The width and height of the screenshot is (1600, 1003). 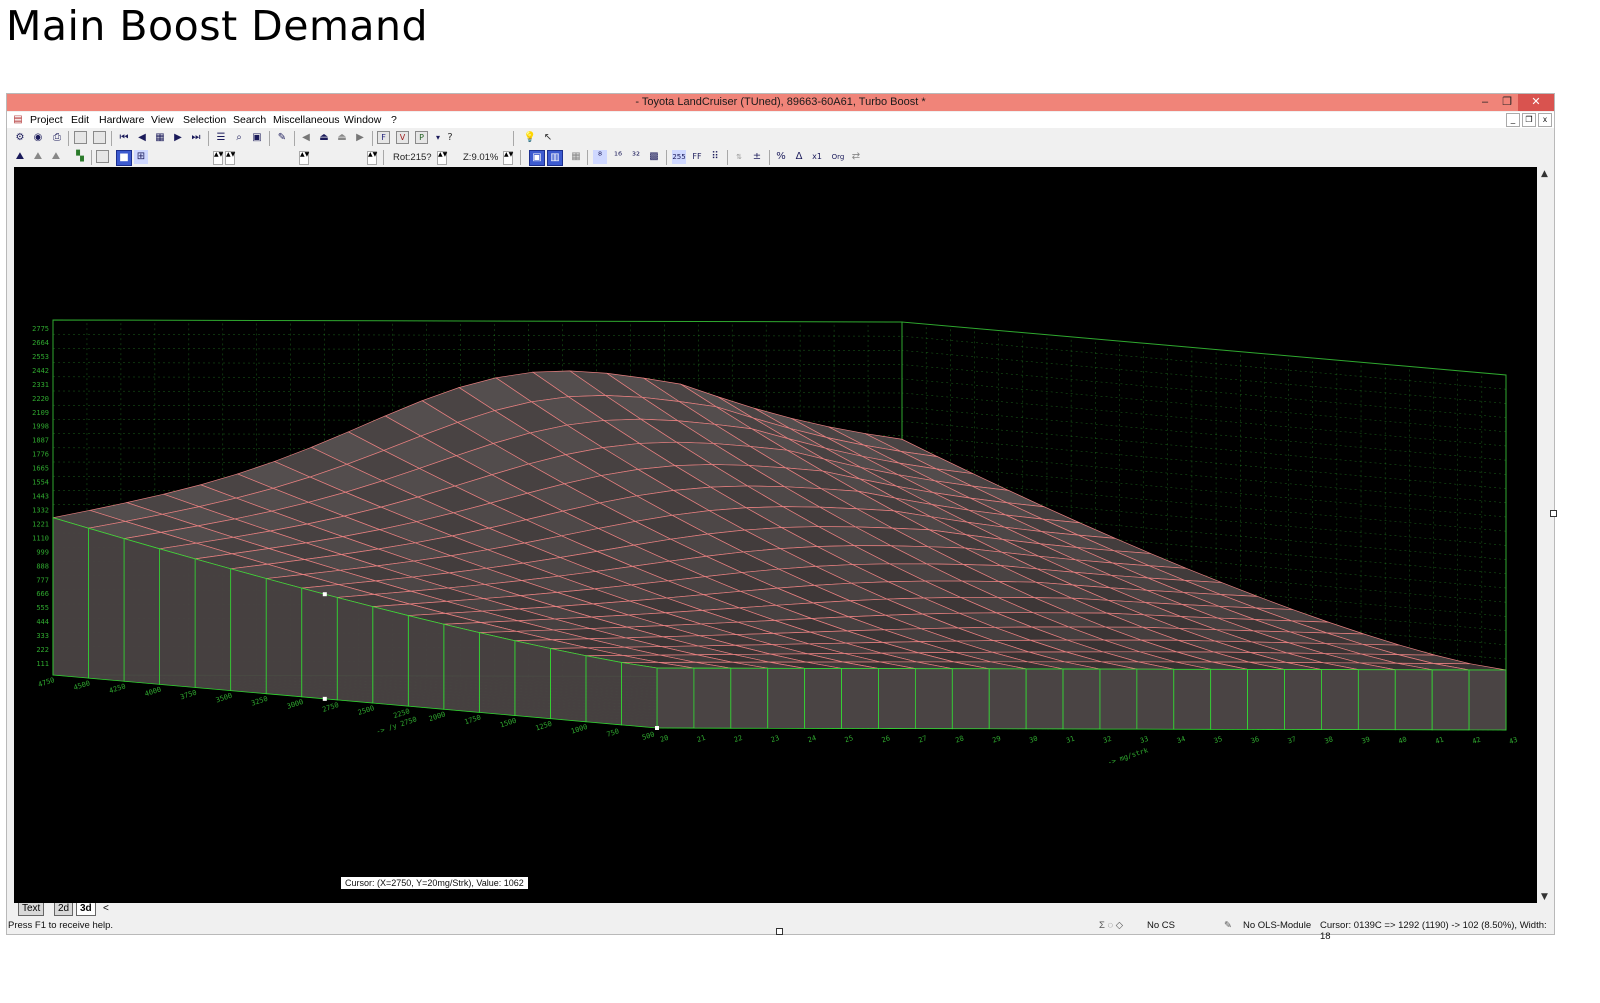 I want to click on resize-handle-right, so click(x=1553, y=513).